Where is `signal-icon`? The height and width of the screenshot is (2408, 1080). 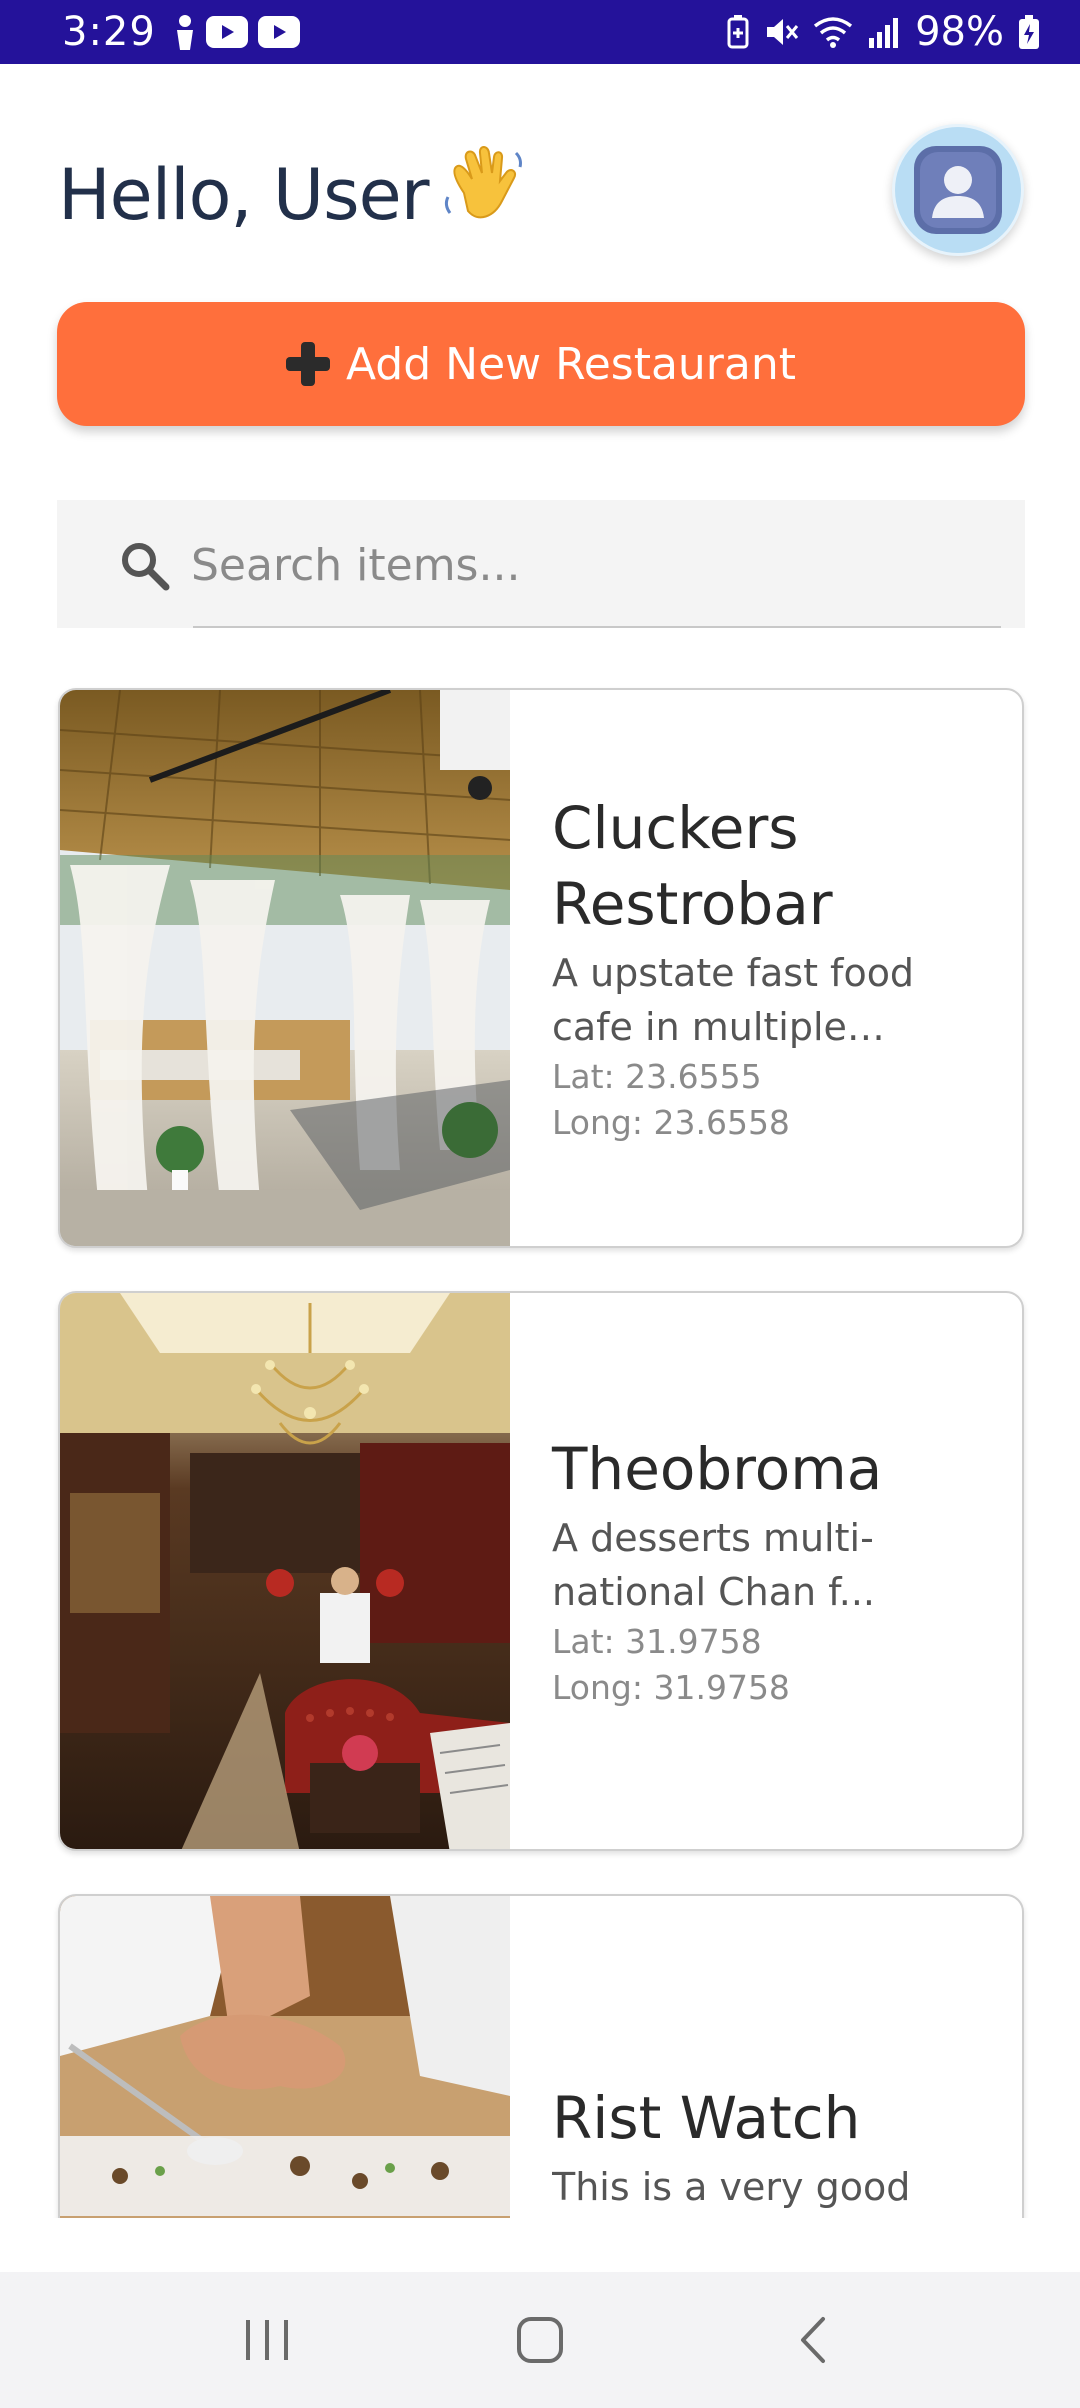 signal-icon is located at coordinates (884, 33).